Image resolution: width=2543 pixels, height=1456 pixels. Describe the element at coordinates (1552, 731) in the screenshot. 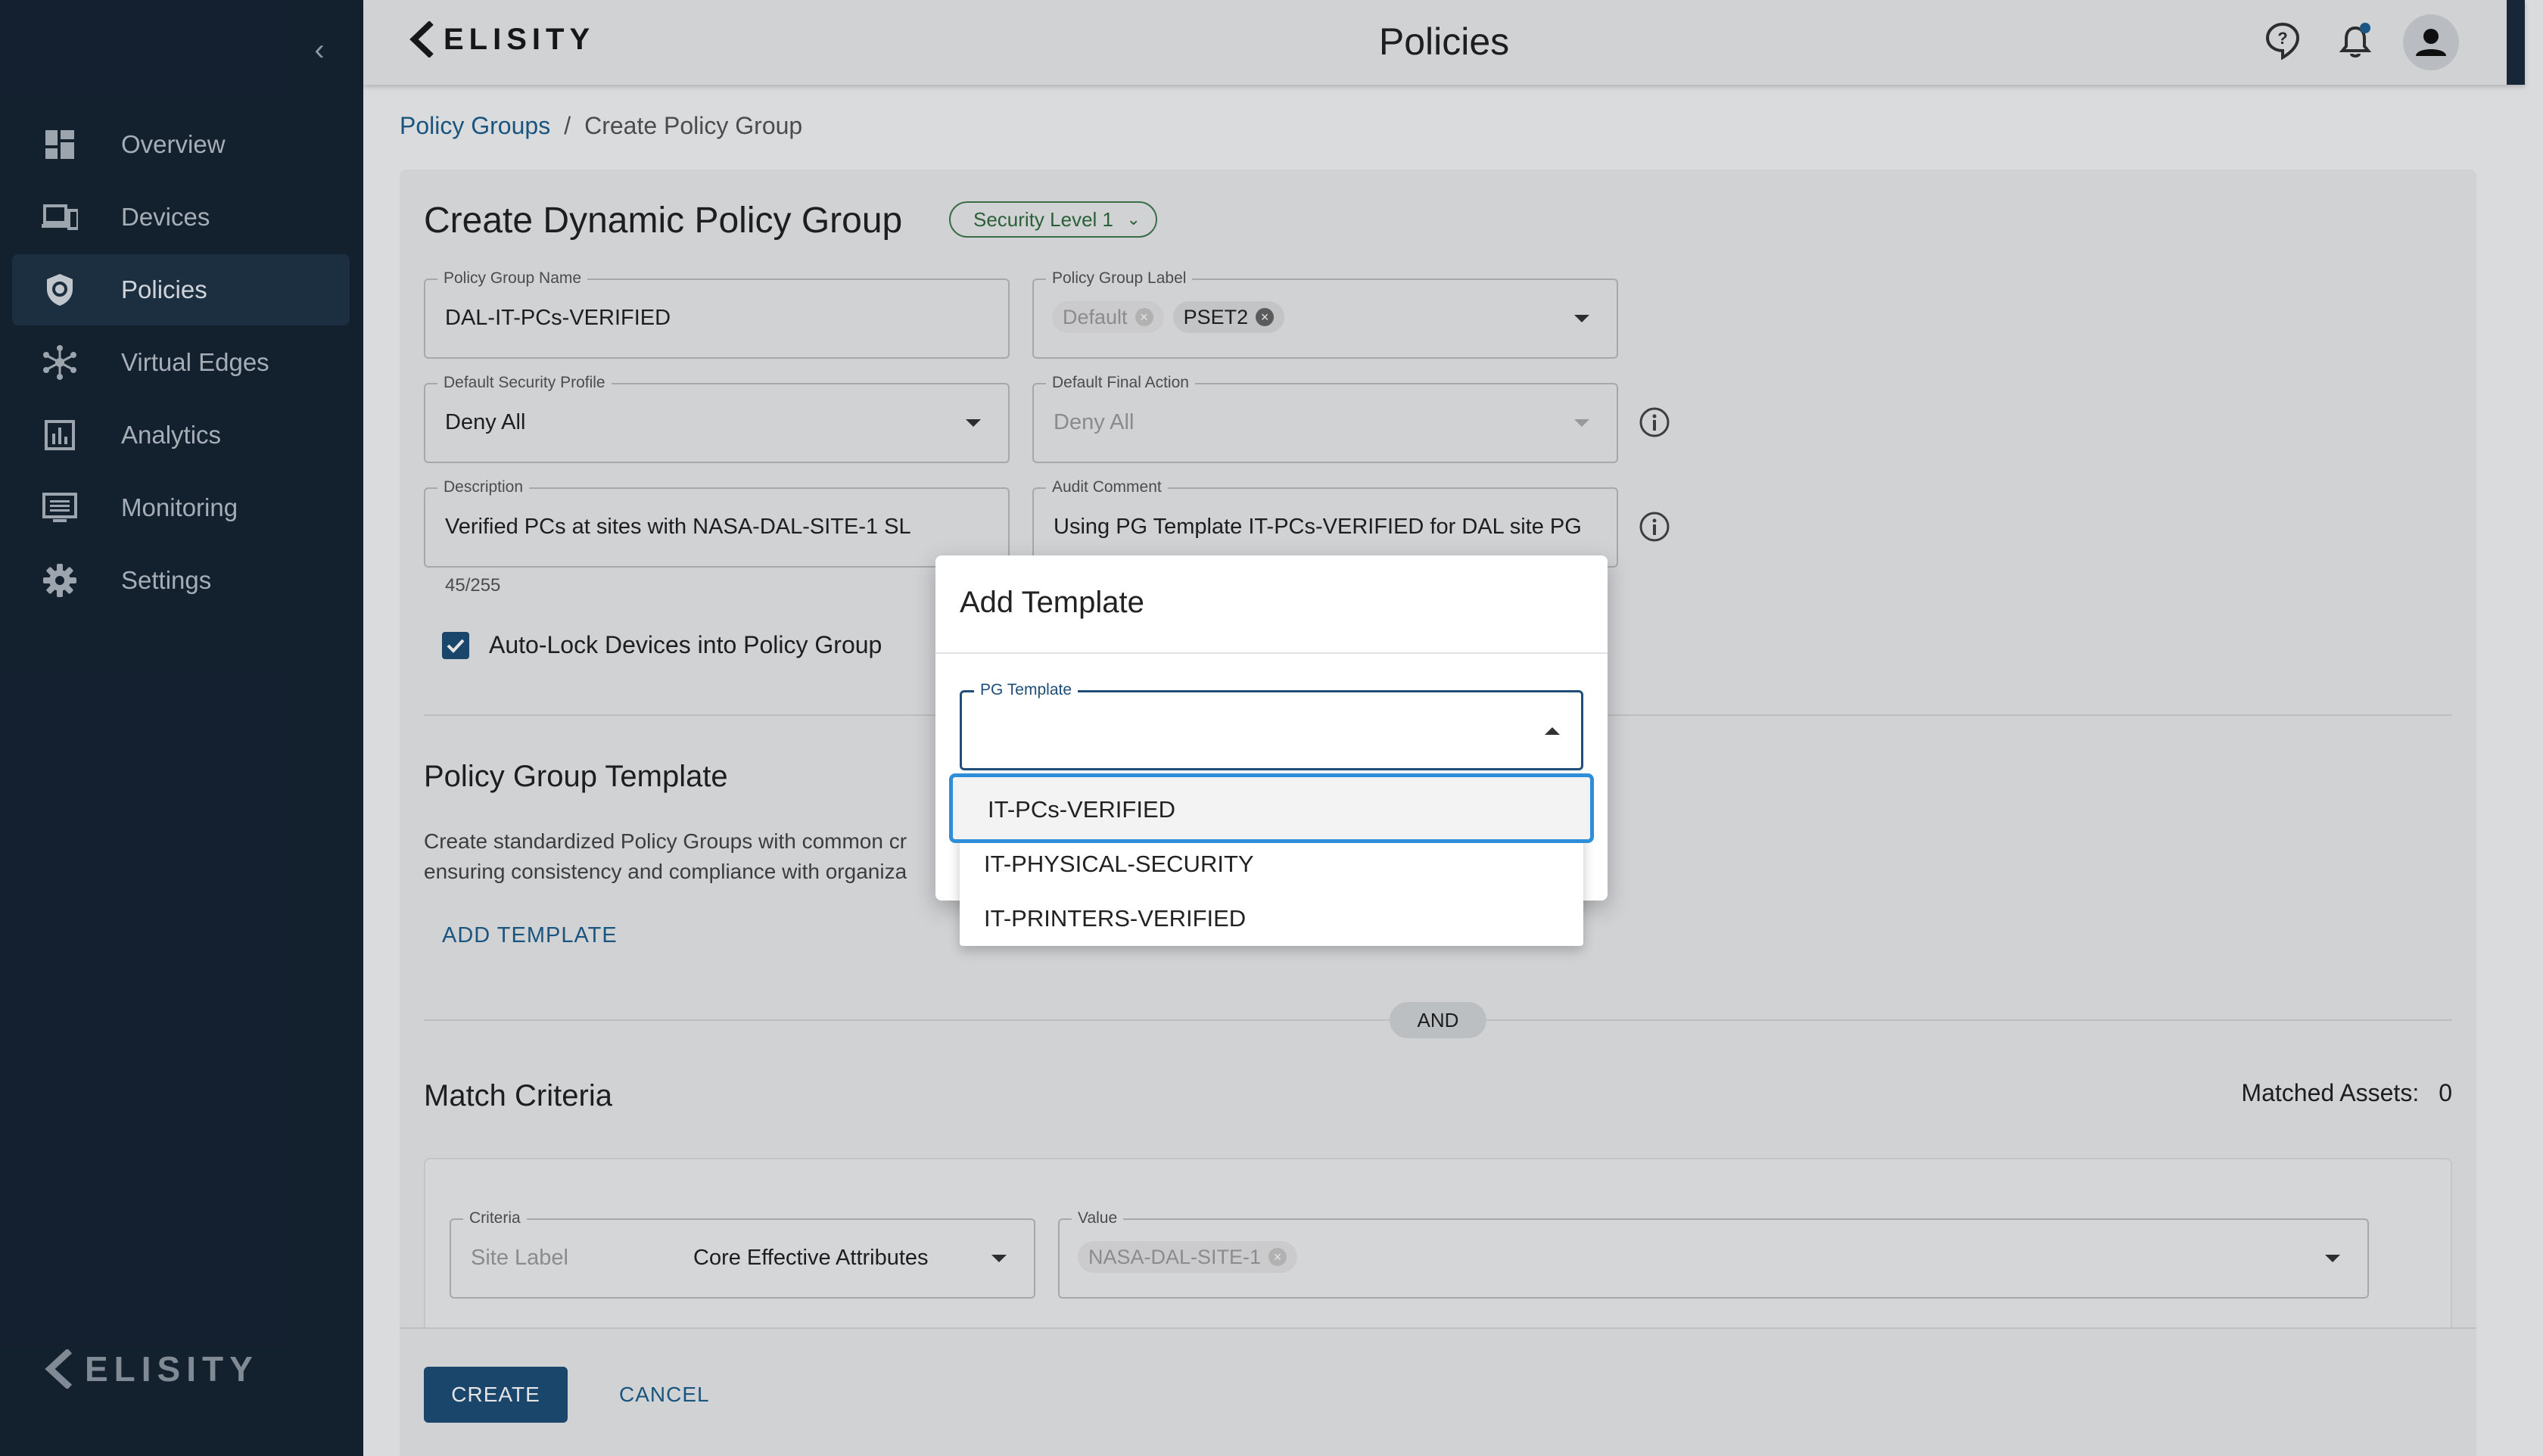

I see `dropdown-arrow-up-icon` at that location.